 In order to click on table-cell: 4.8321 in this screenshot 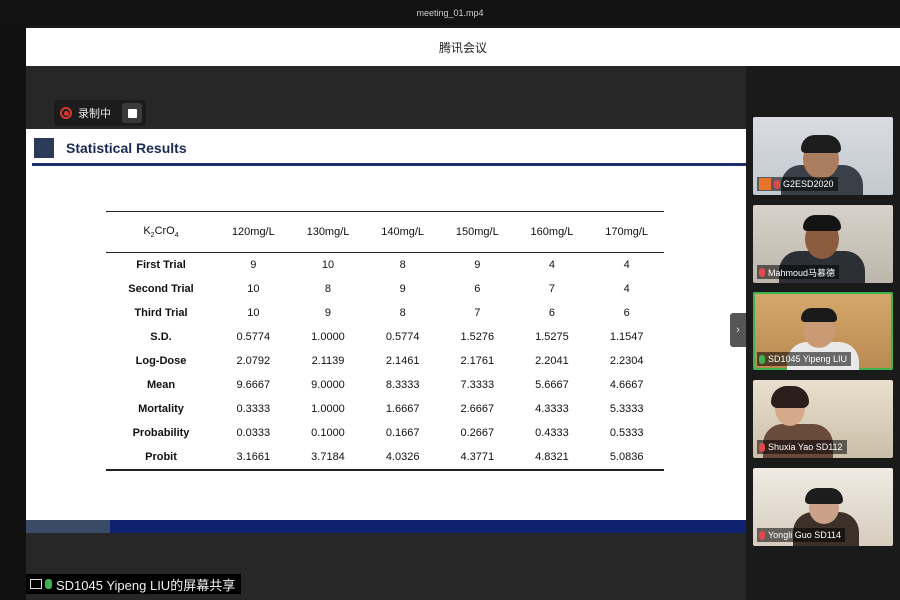, I will do `click(552, 457)`.